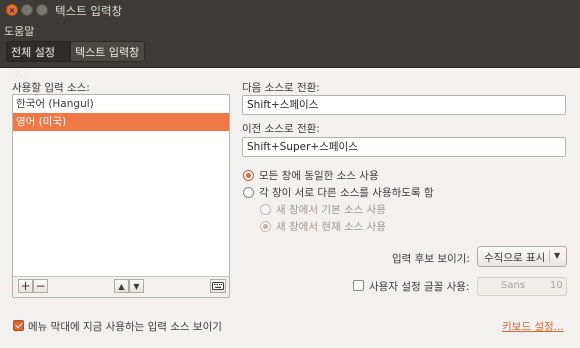  Describe the element at coordinates (549, 256) in the screenshot. I see `combo-separator` at that location.